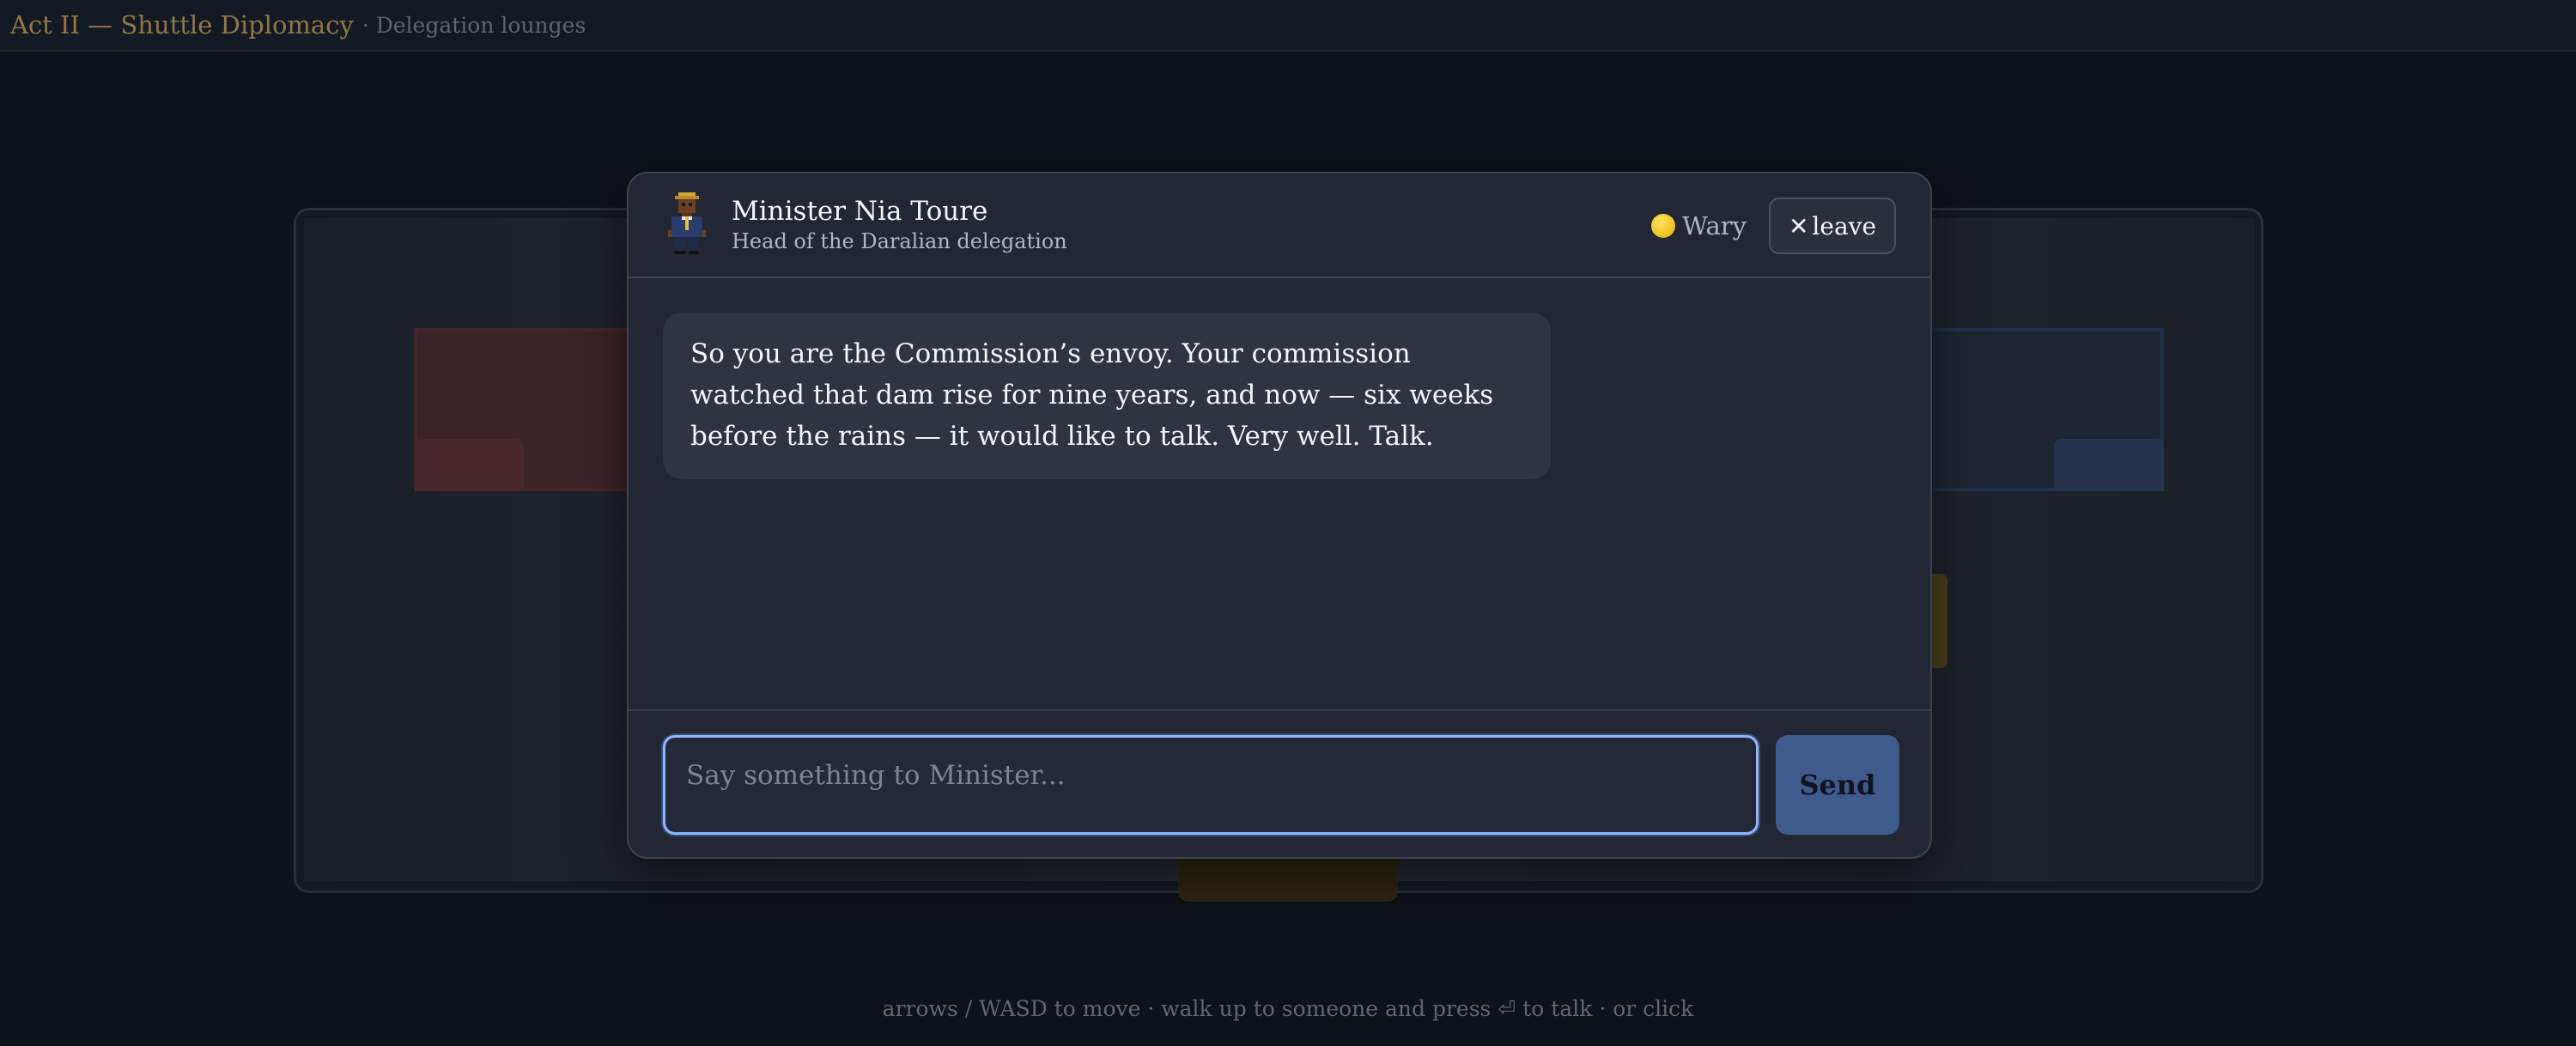 The width and height of the screenshot is (2576, 1046). What do you see at coordinates (474, 25) in the screenshot?
I see `scene-label: · Delegation lounges` at bounding box center [474, 25].